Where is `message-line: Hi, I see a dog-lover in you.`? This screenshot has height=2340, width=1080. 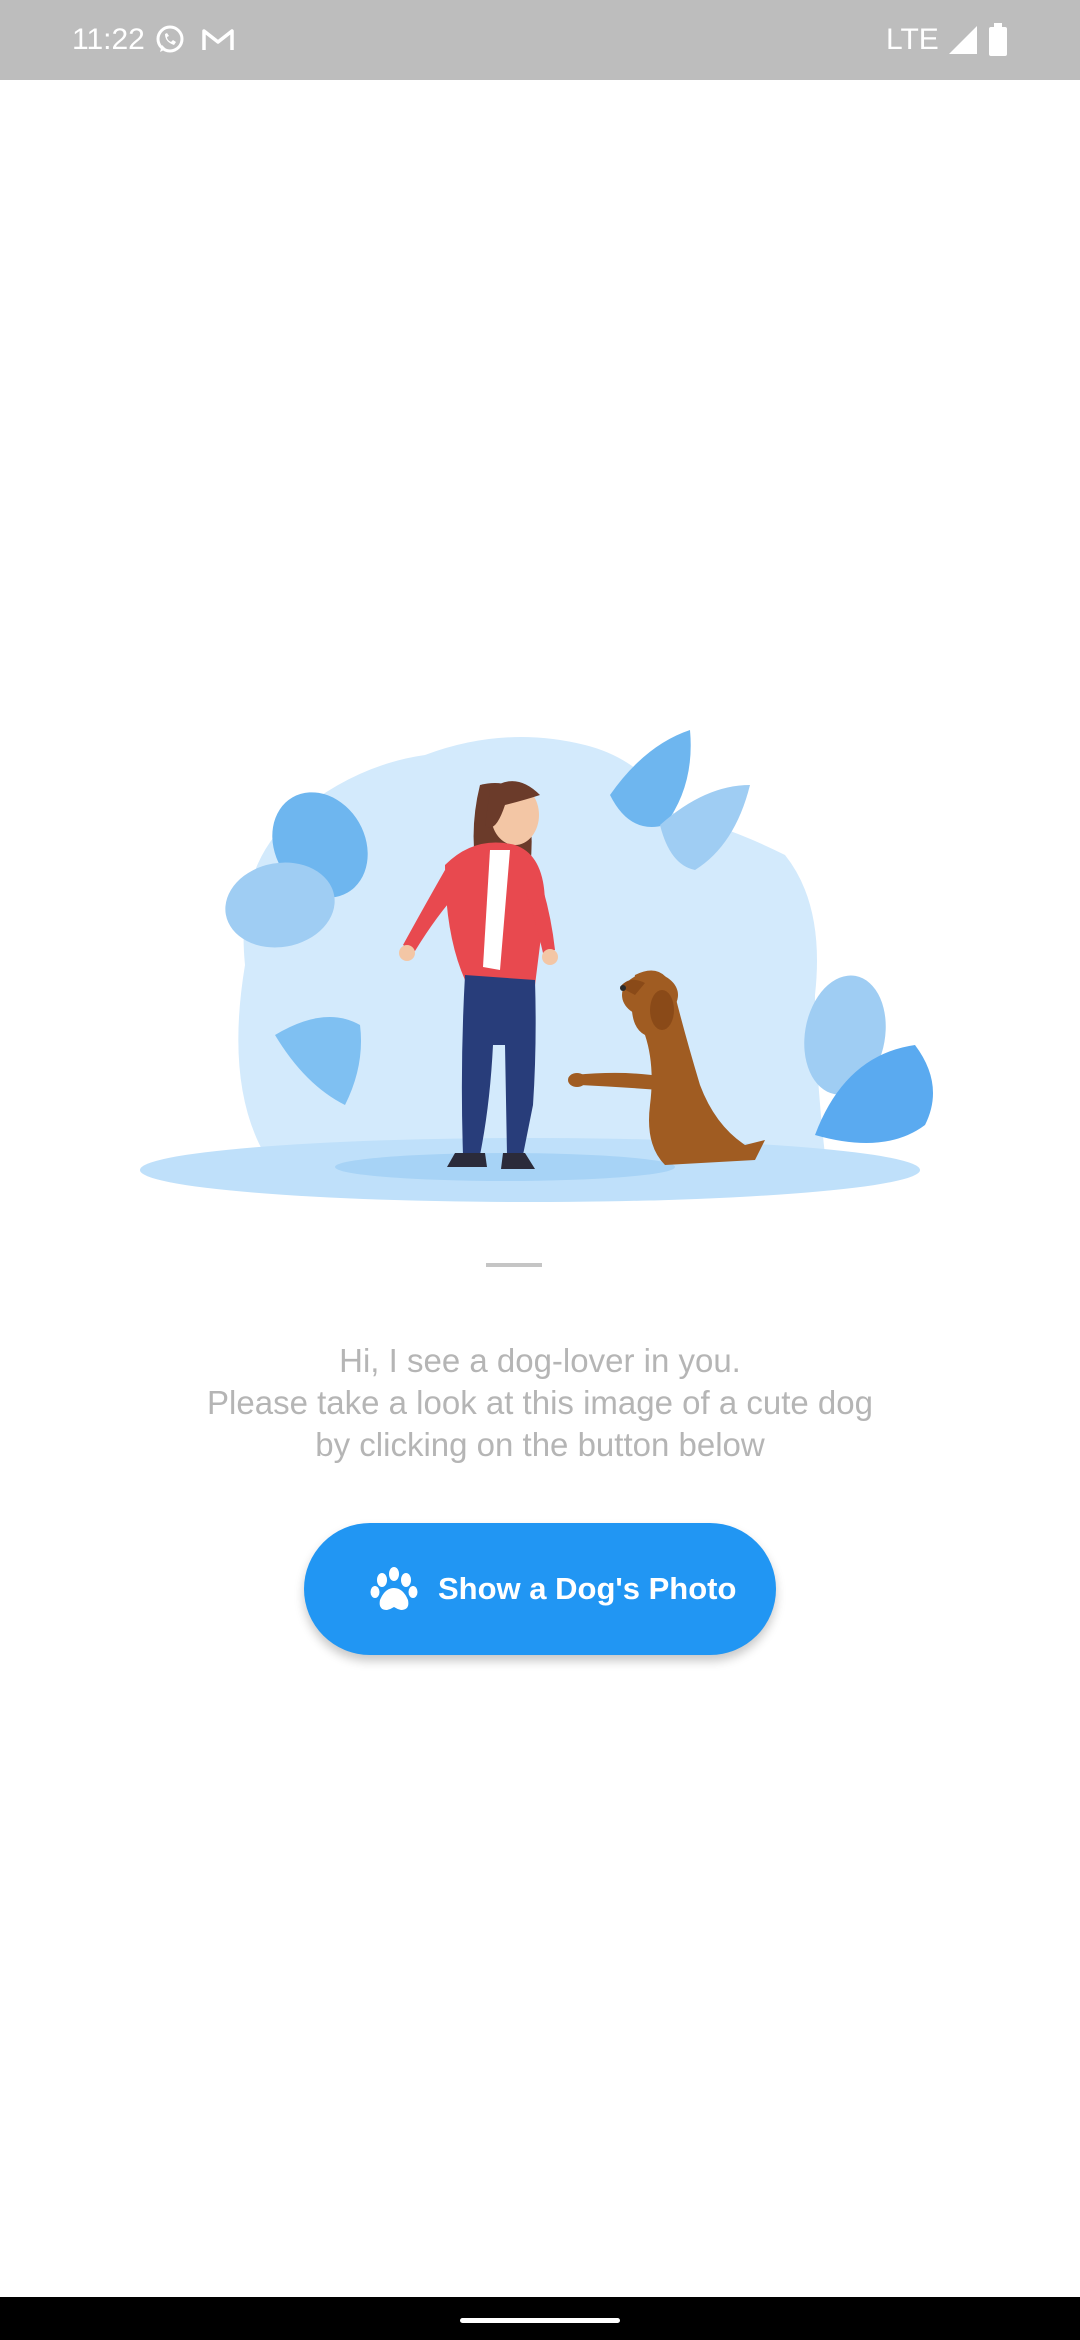 message-line: Hi, I see a dog-lover in you. is located at coordinates (540, 1360).